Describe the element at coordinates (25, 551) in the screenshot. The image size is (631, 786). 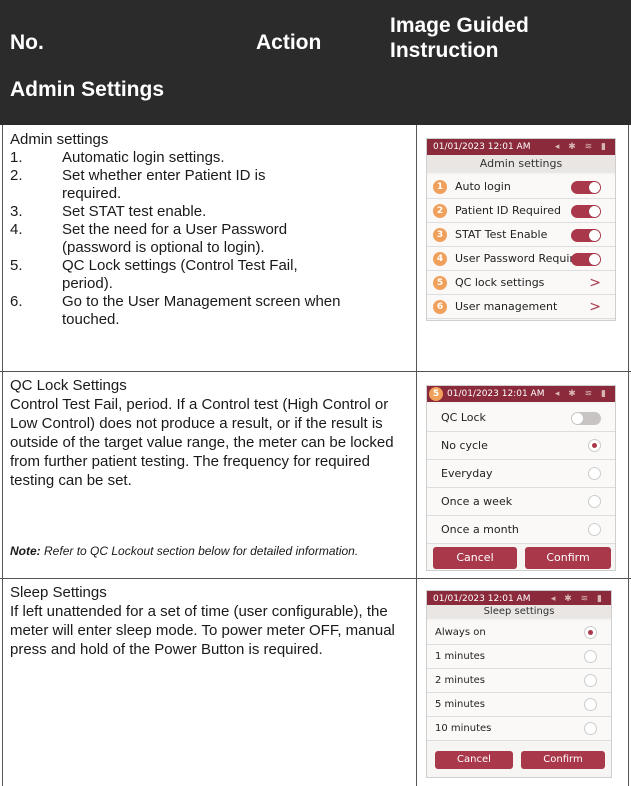
I see `note-label: Note:` at that location.